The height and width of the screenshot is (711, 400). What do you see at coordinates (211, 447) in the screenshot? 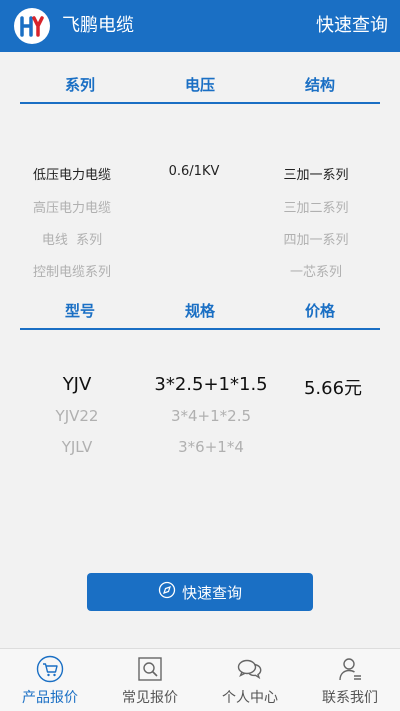
I see `picker-spec-item: 3*6+1*4` at bounding box center [211, 447].